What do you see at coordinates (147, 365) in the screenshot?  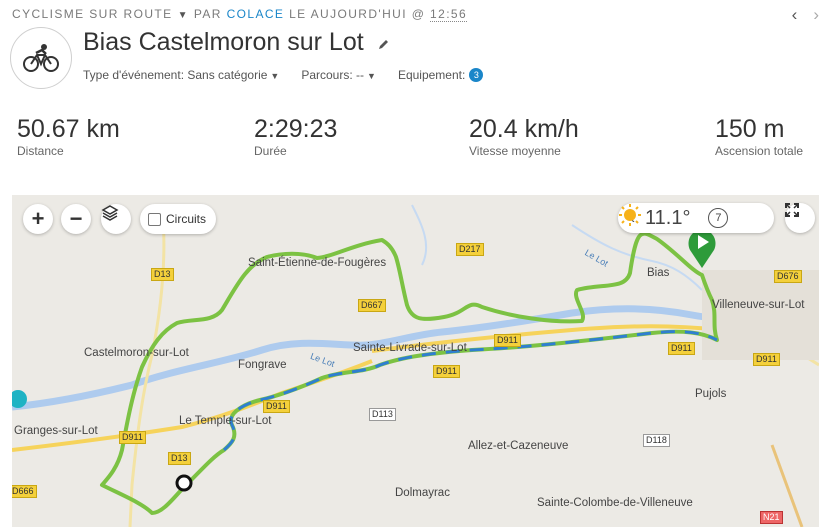 I see `road-d13` at bounding box center [147, 365].